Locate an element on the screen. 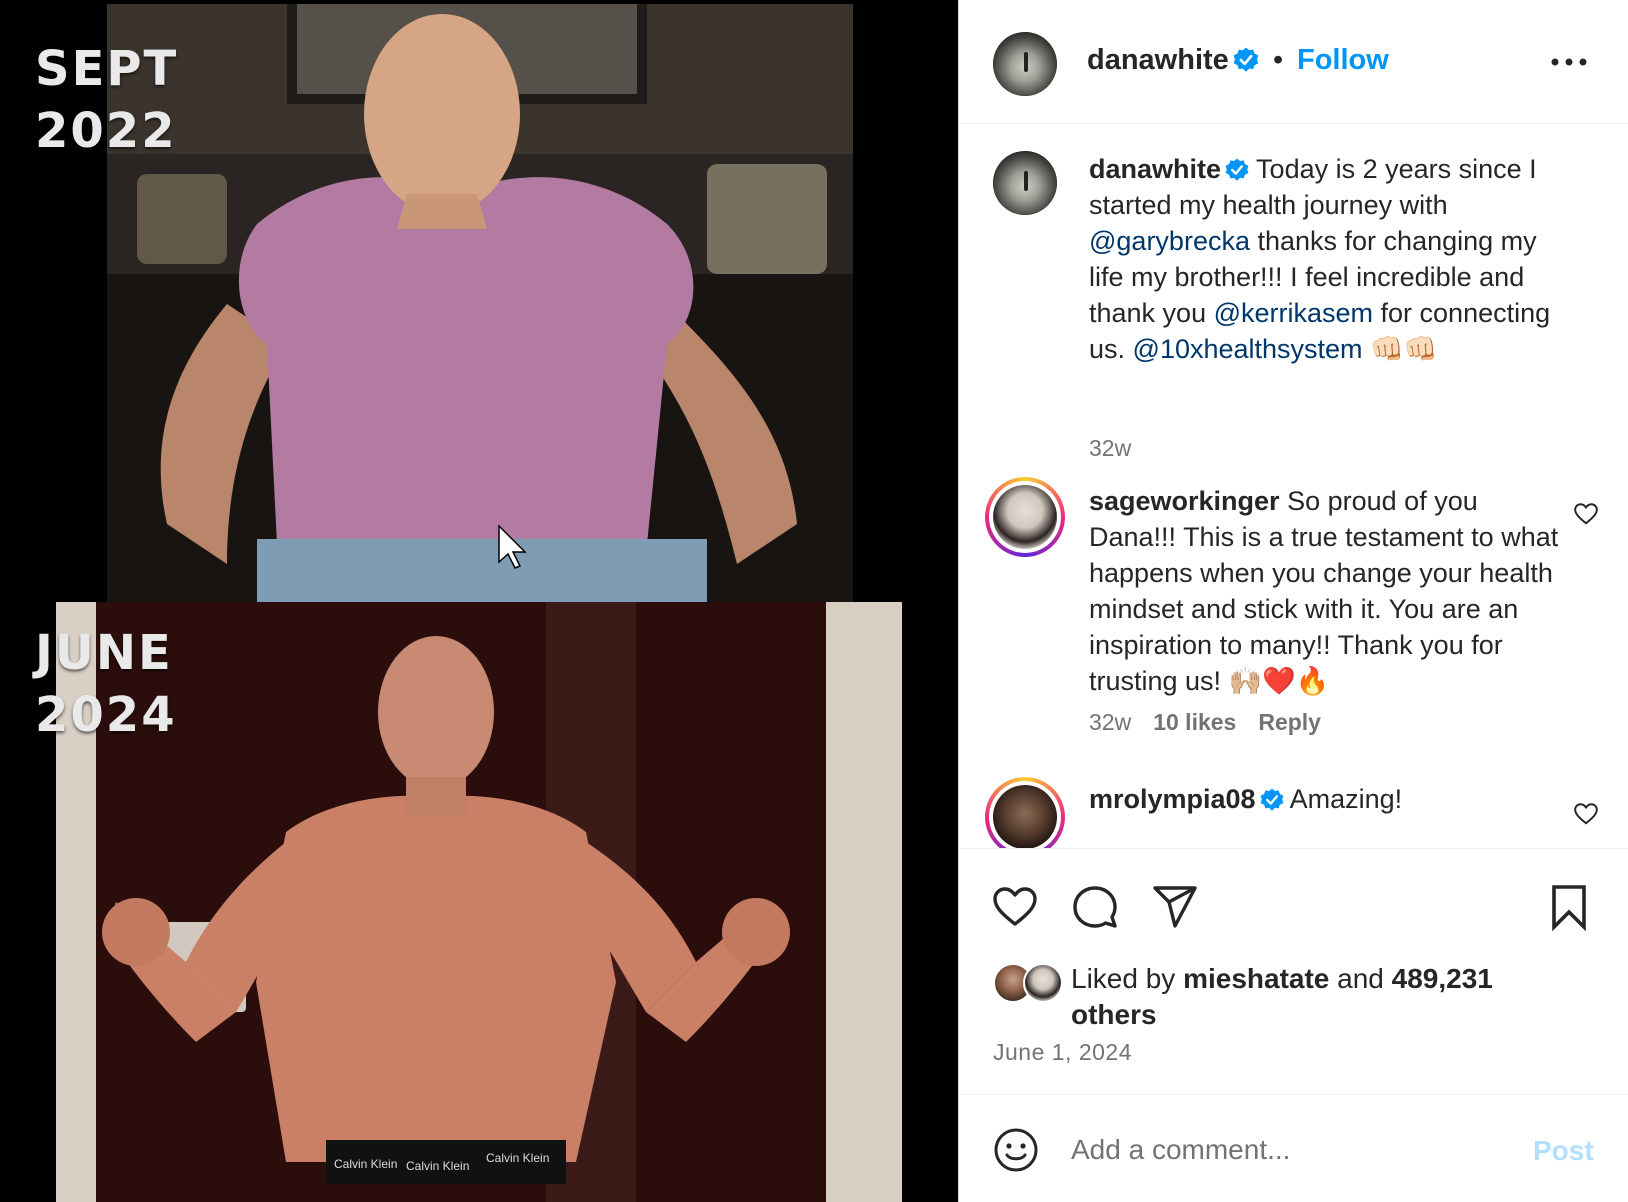 This screenshot has height=1202, width=1628. waistband-text: Calvin Klein is located at coordinates (365, 1164).